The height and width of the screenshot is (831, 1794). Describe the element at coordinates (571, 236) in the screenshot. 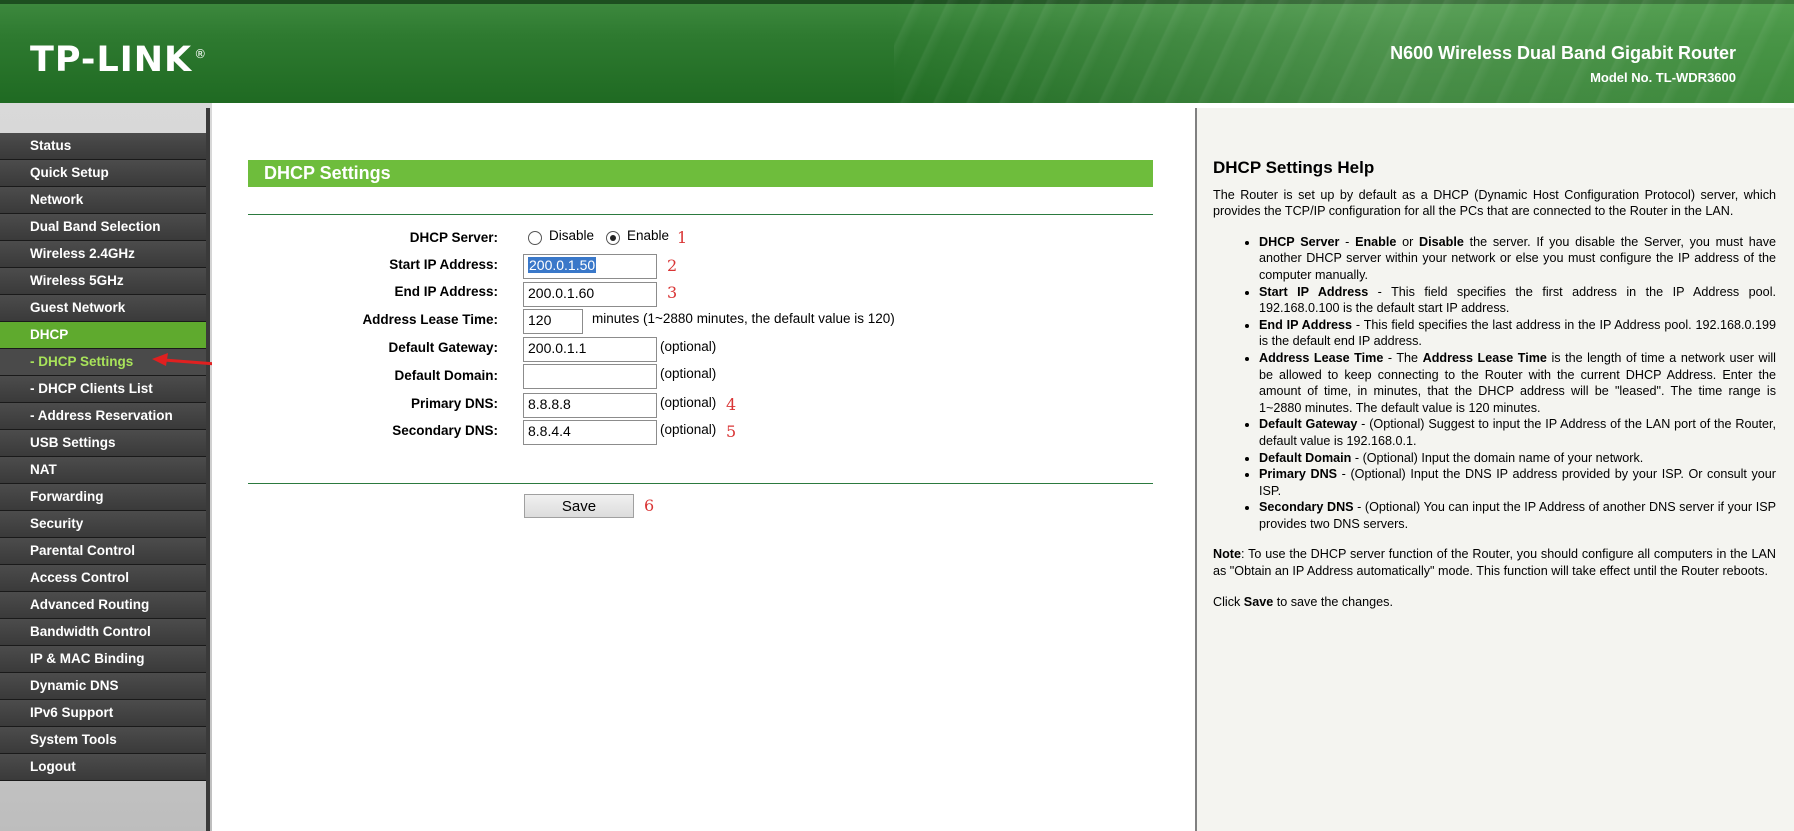

I see `dhcp-disable-label: Disable` at that location.